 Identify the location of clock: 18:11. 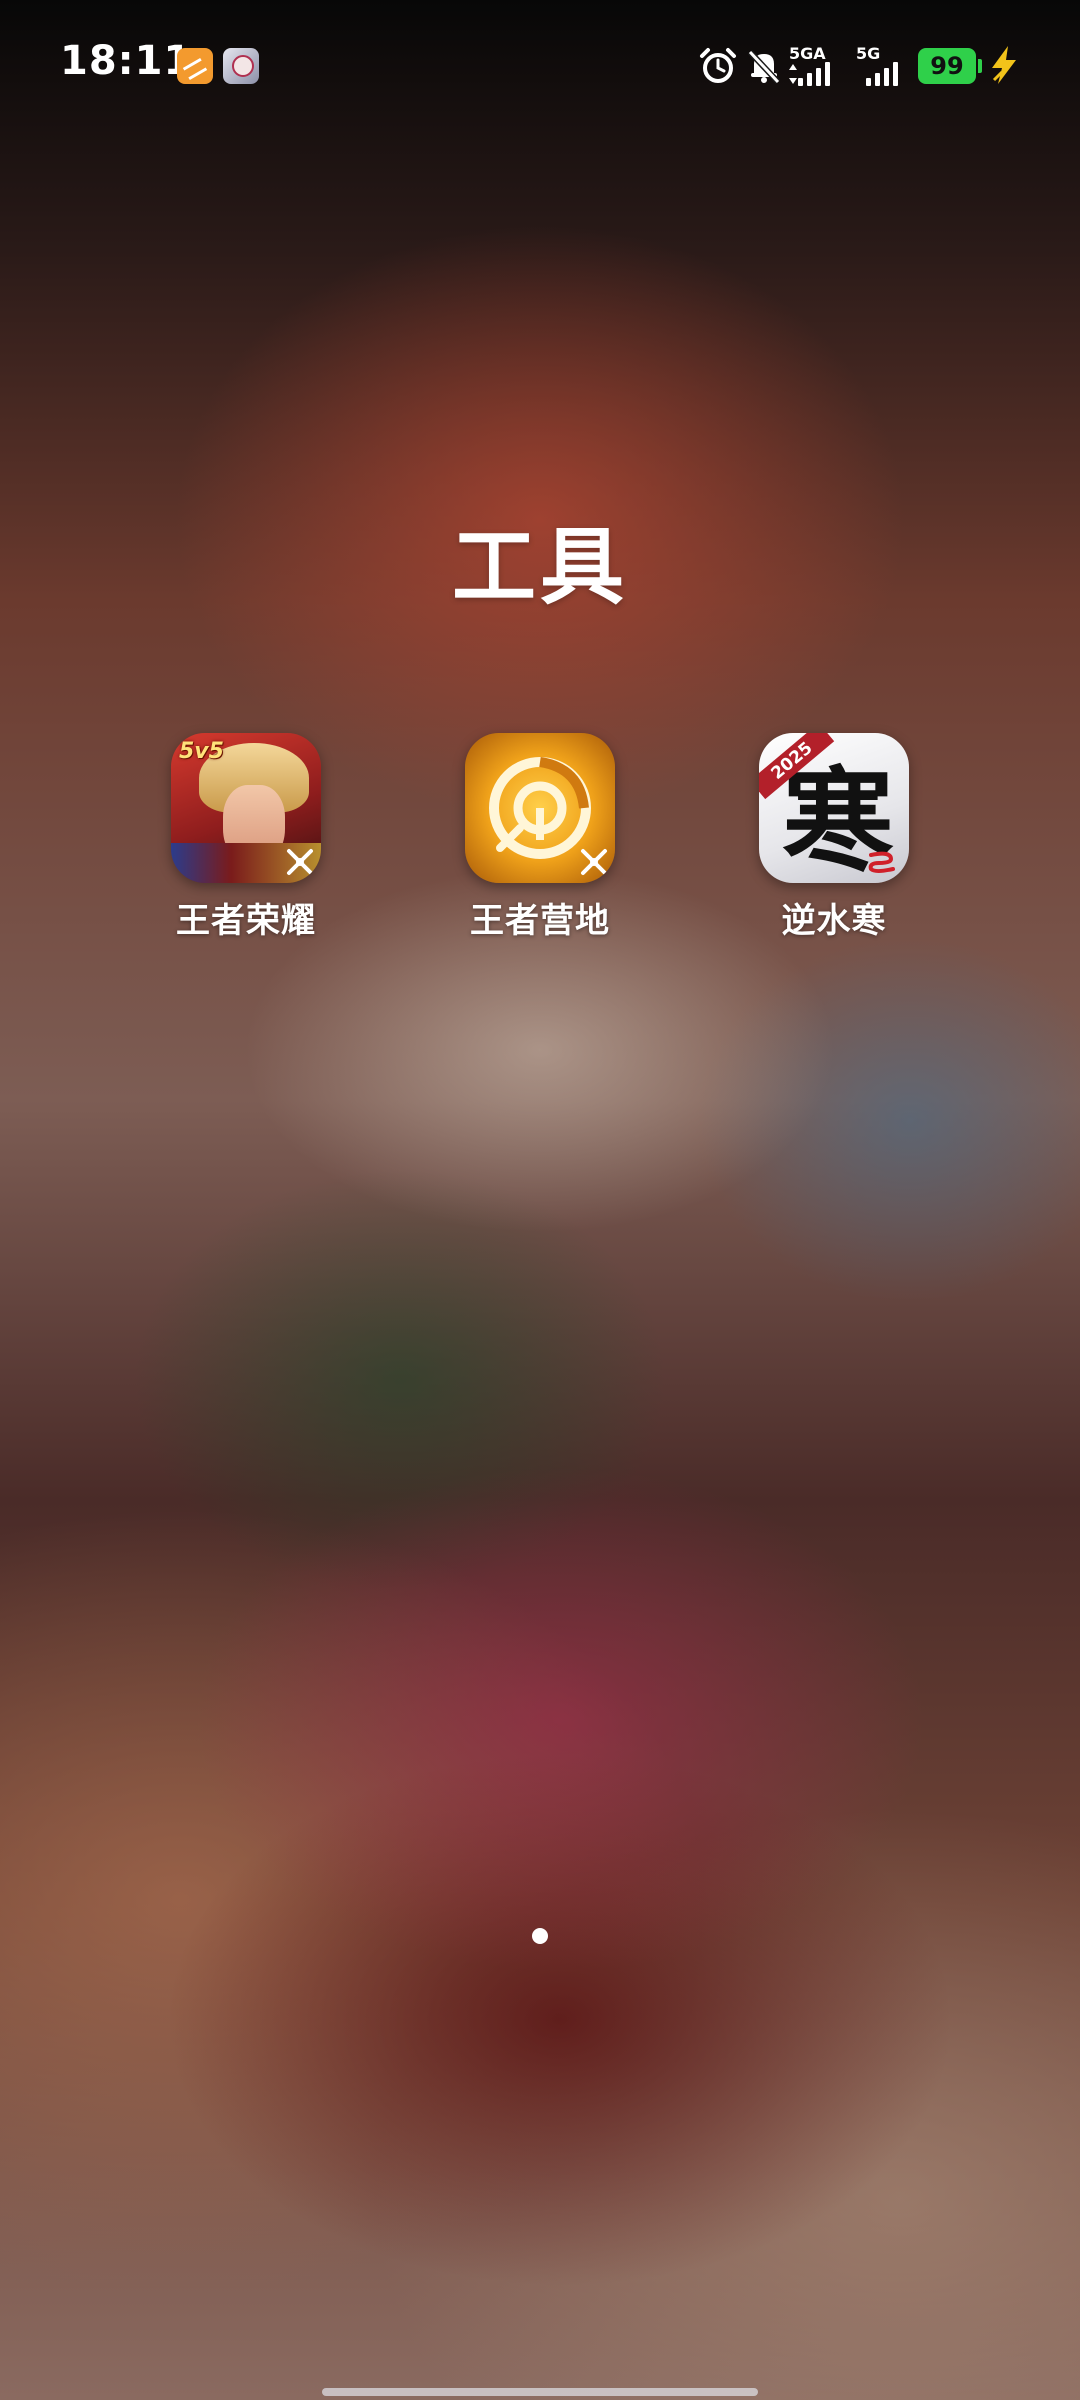
(126, 61).